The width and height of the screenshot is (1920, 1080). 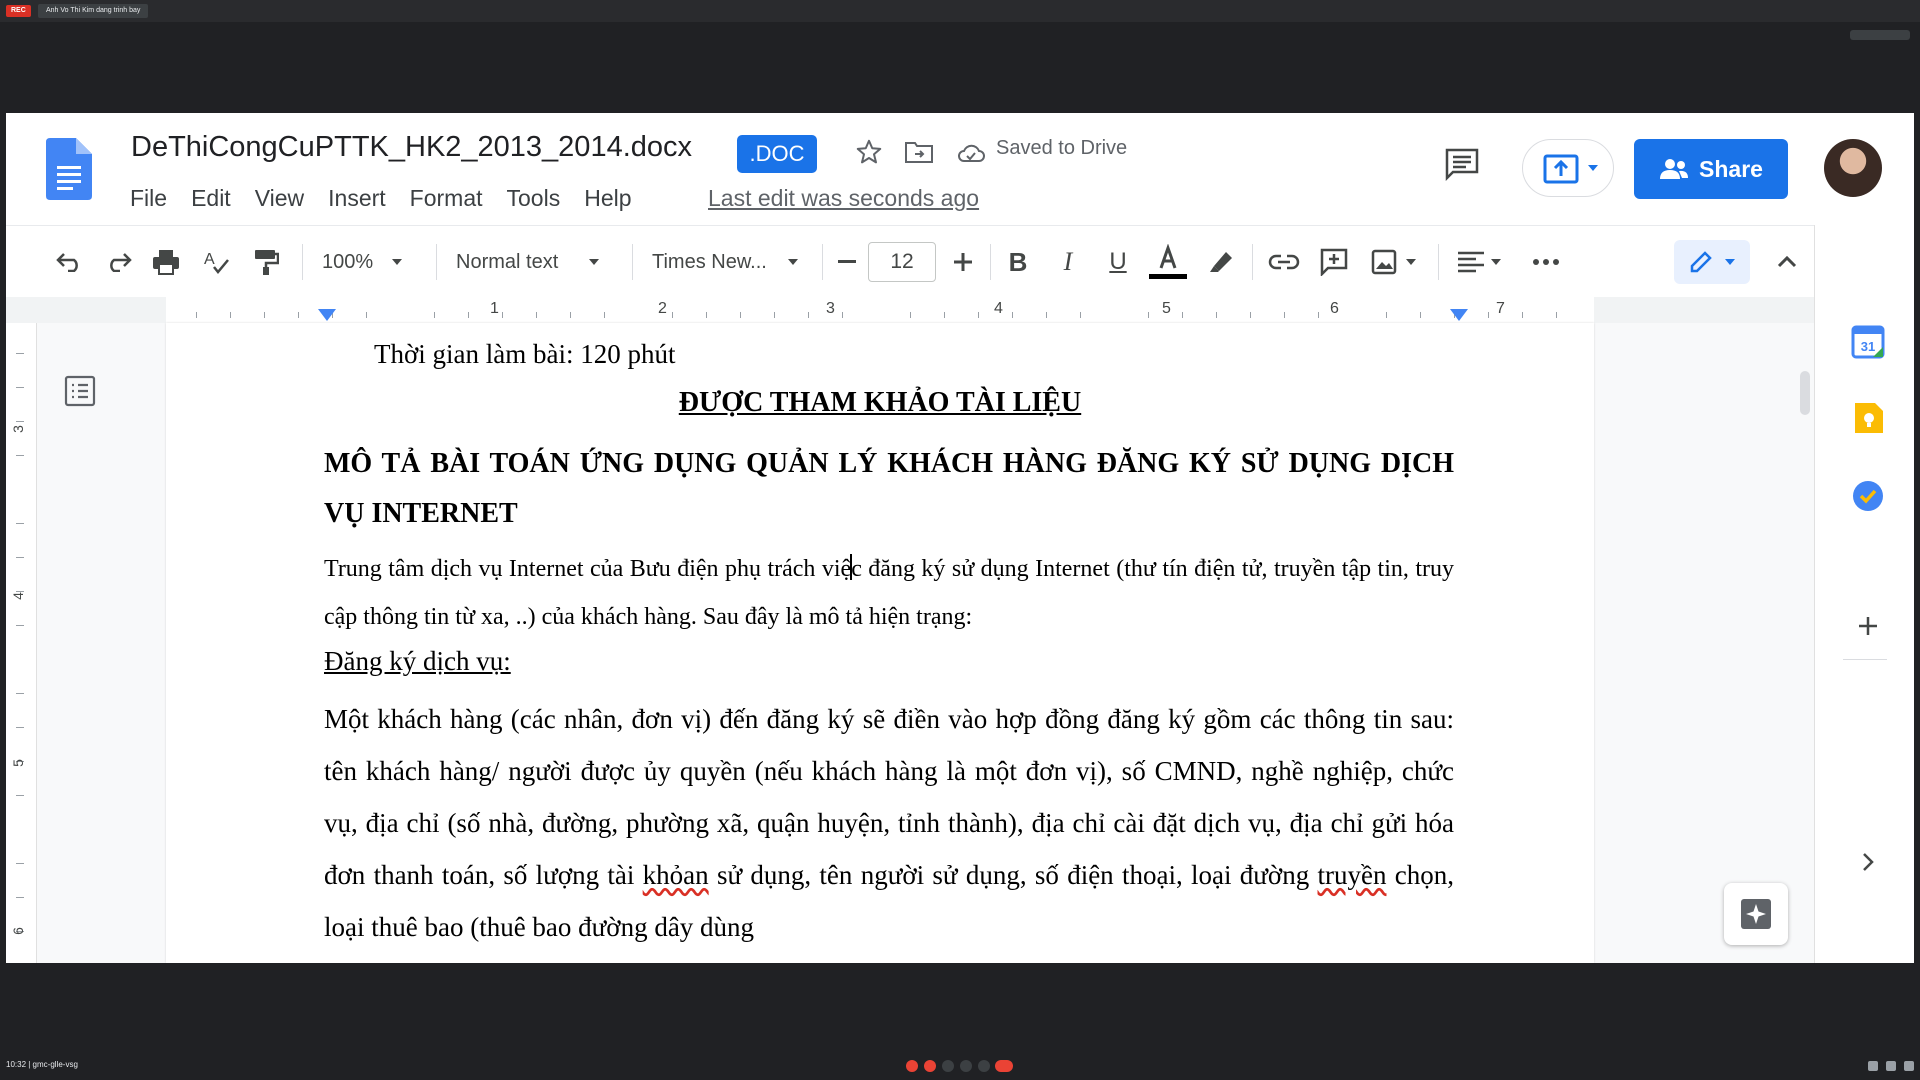 What do you see at coordinates (1352, 875) in the screenshot?
I see `spelling-error: truyền` at bounding box center [1352, 875].